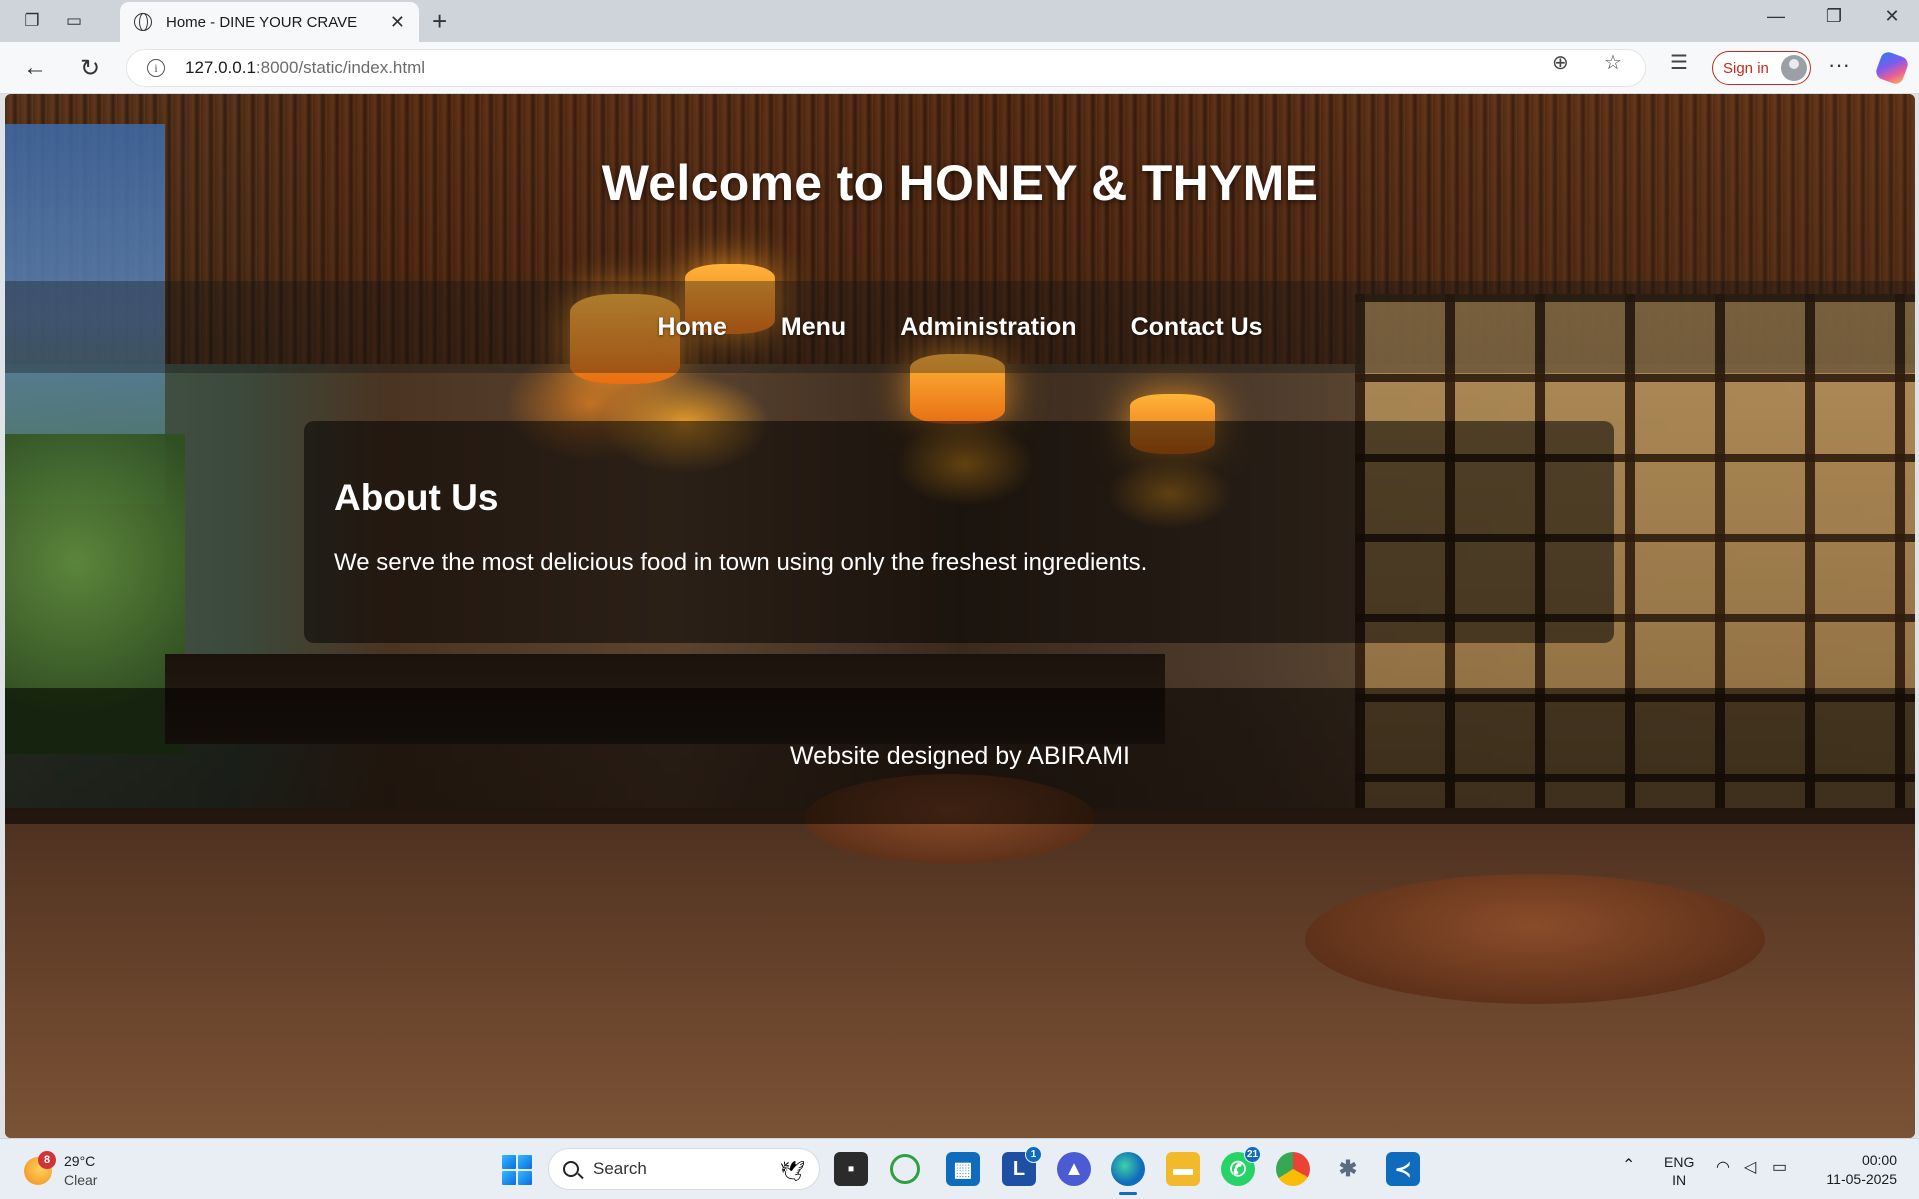 This screenshot has width=1919, height=1199. I want to click on main-nav: Home Menu Administration Contact Us, so click(960, 327).